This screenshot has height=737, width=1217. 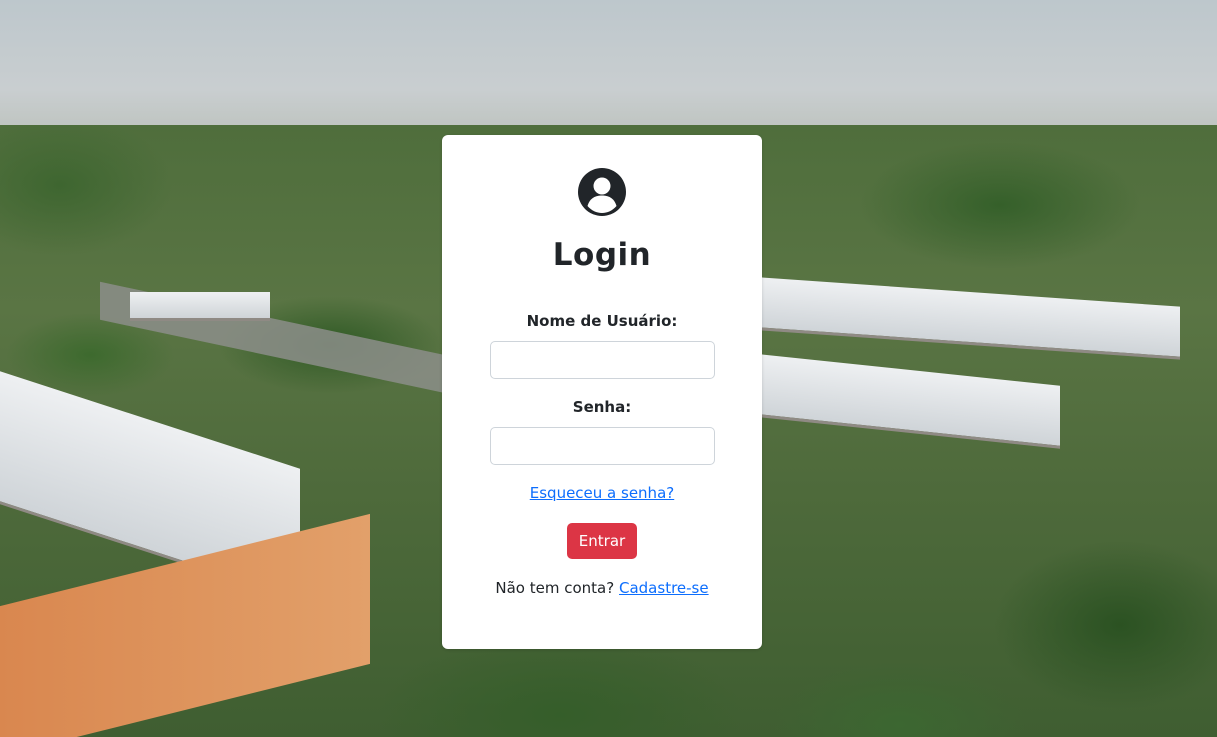 What do you see at coordinates (602, 446) in the screenshot?
I see `password-input` at bounding box center [602, 446].